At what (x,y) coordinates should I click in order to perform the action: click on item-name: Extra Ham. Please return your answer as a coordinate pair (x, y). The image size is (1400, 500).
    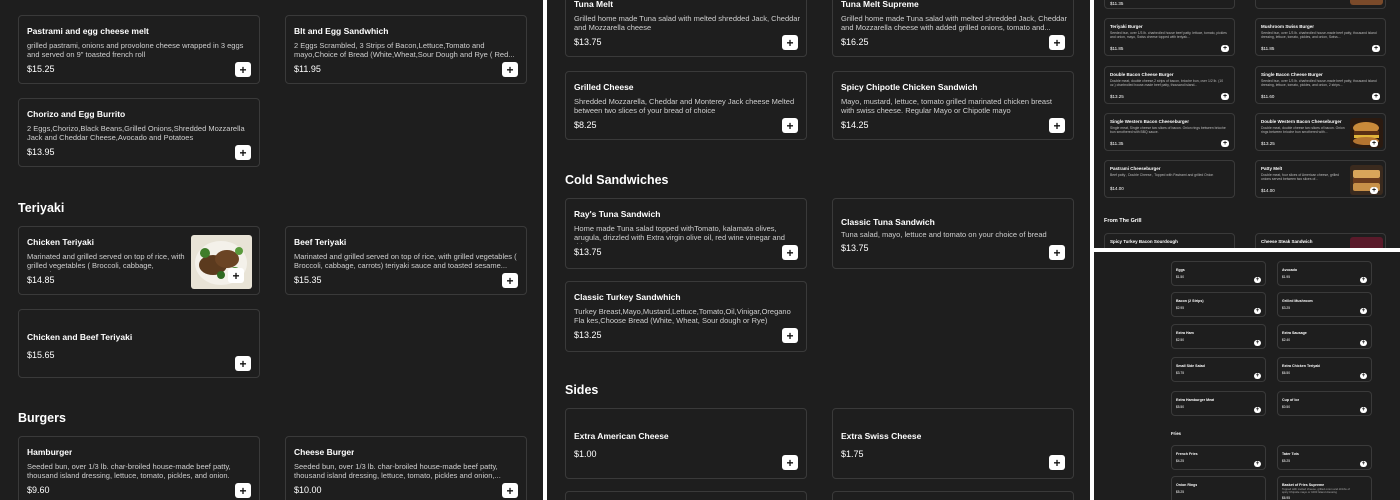
    Looking at the image, I should click on (1185, 333).